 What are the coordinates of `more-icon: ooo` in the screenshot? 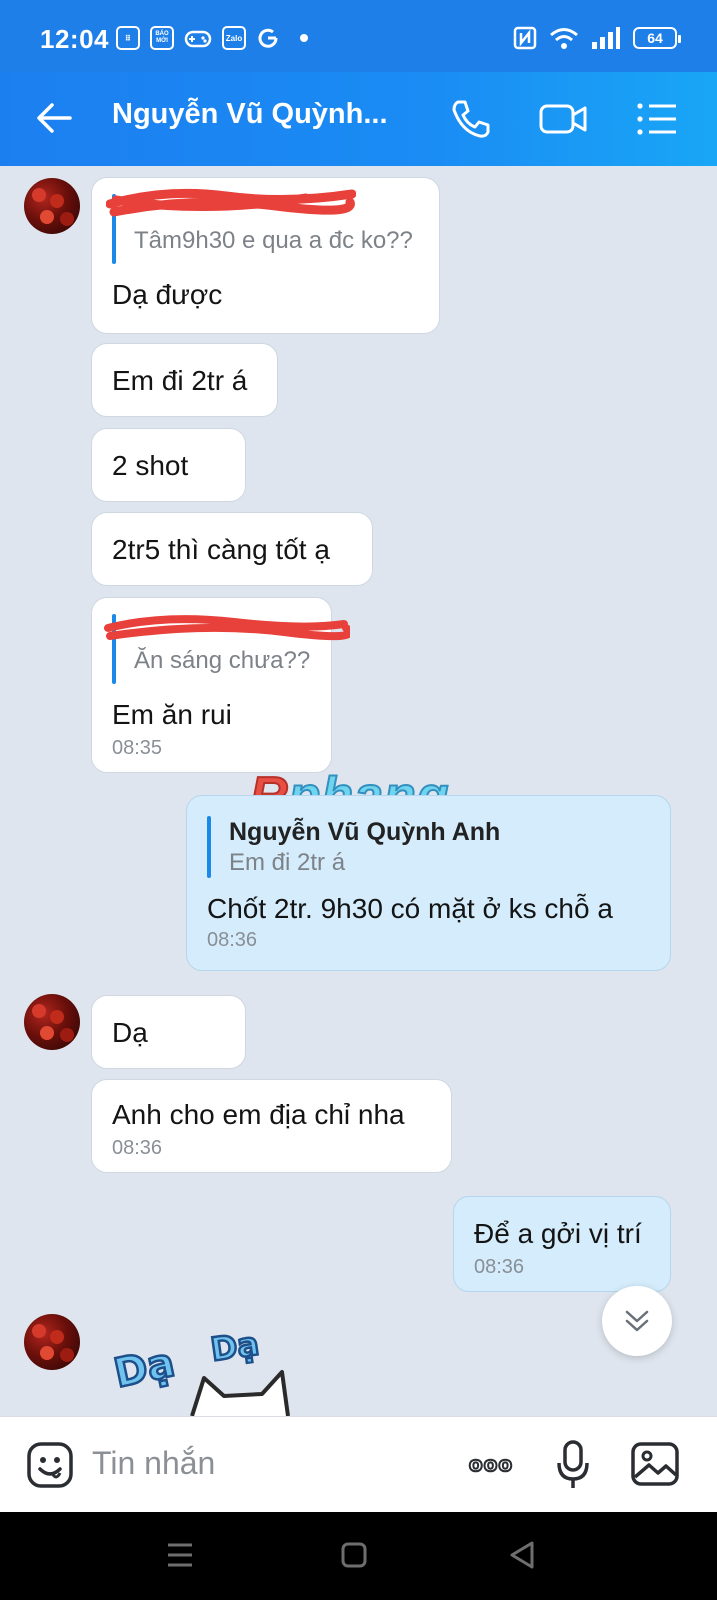 It's located at (491, 1465).